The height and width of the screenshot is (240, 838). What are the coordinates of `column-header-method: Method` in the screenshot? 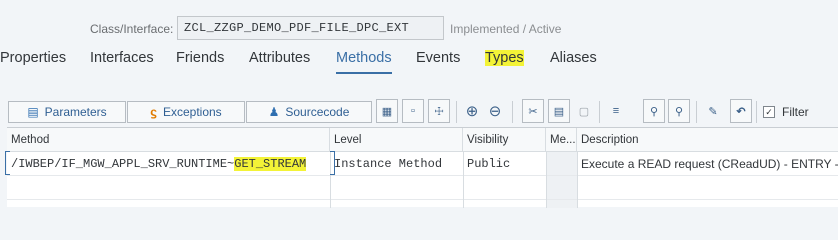 It's located at (168, 140).